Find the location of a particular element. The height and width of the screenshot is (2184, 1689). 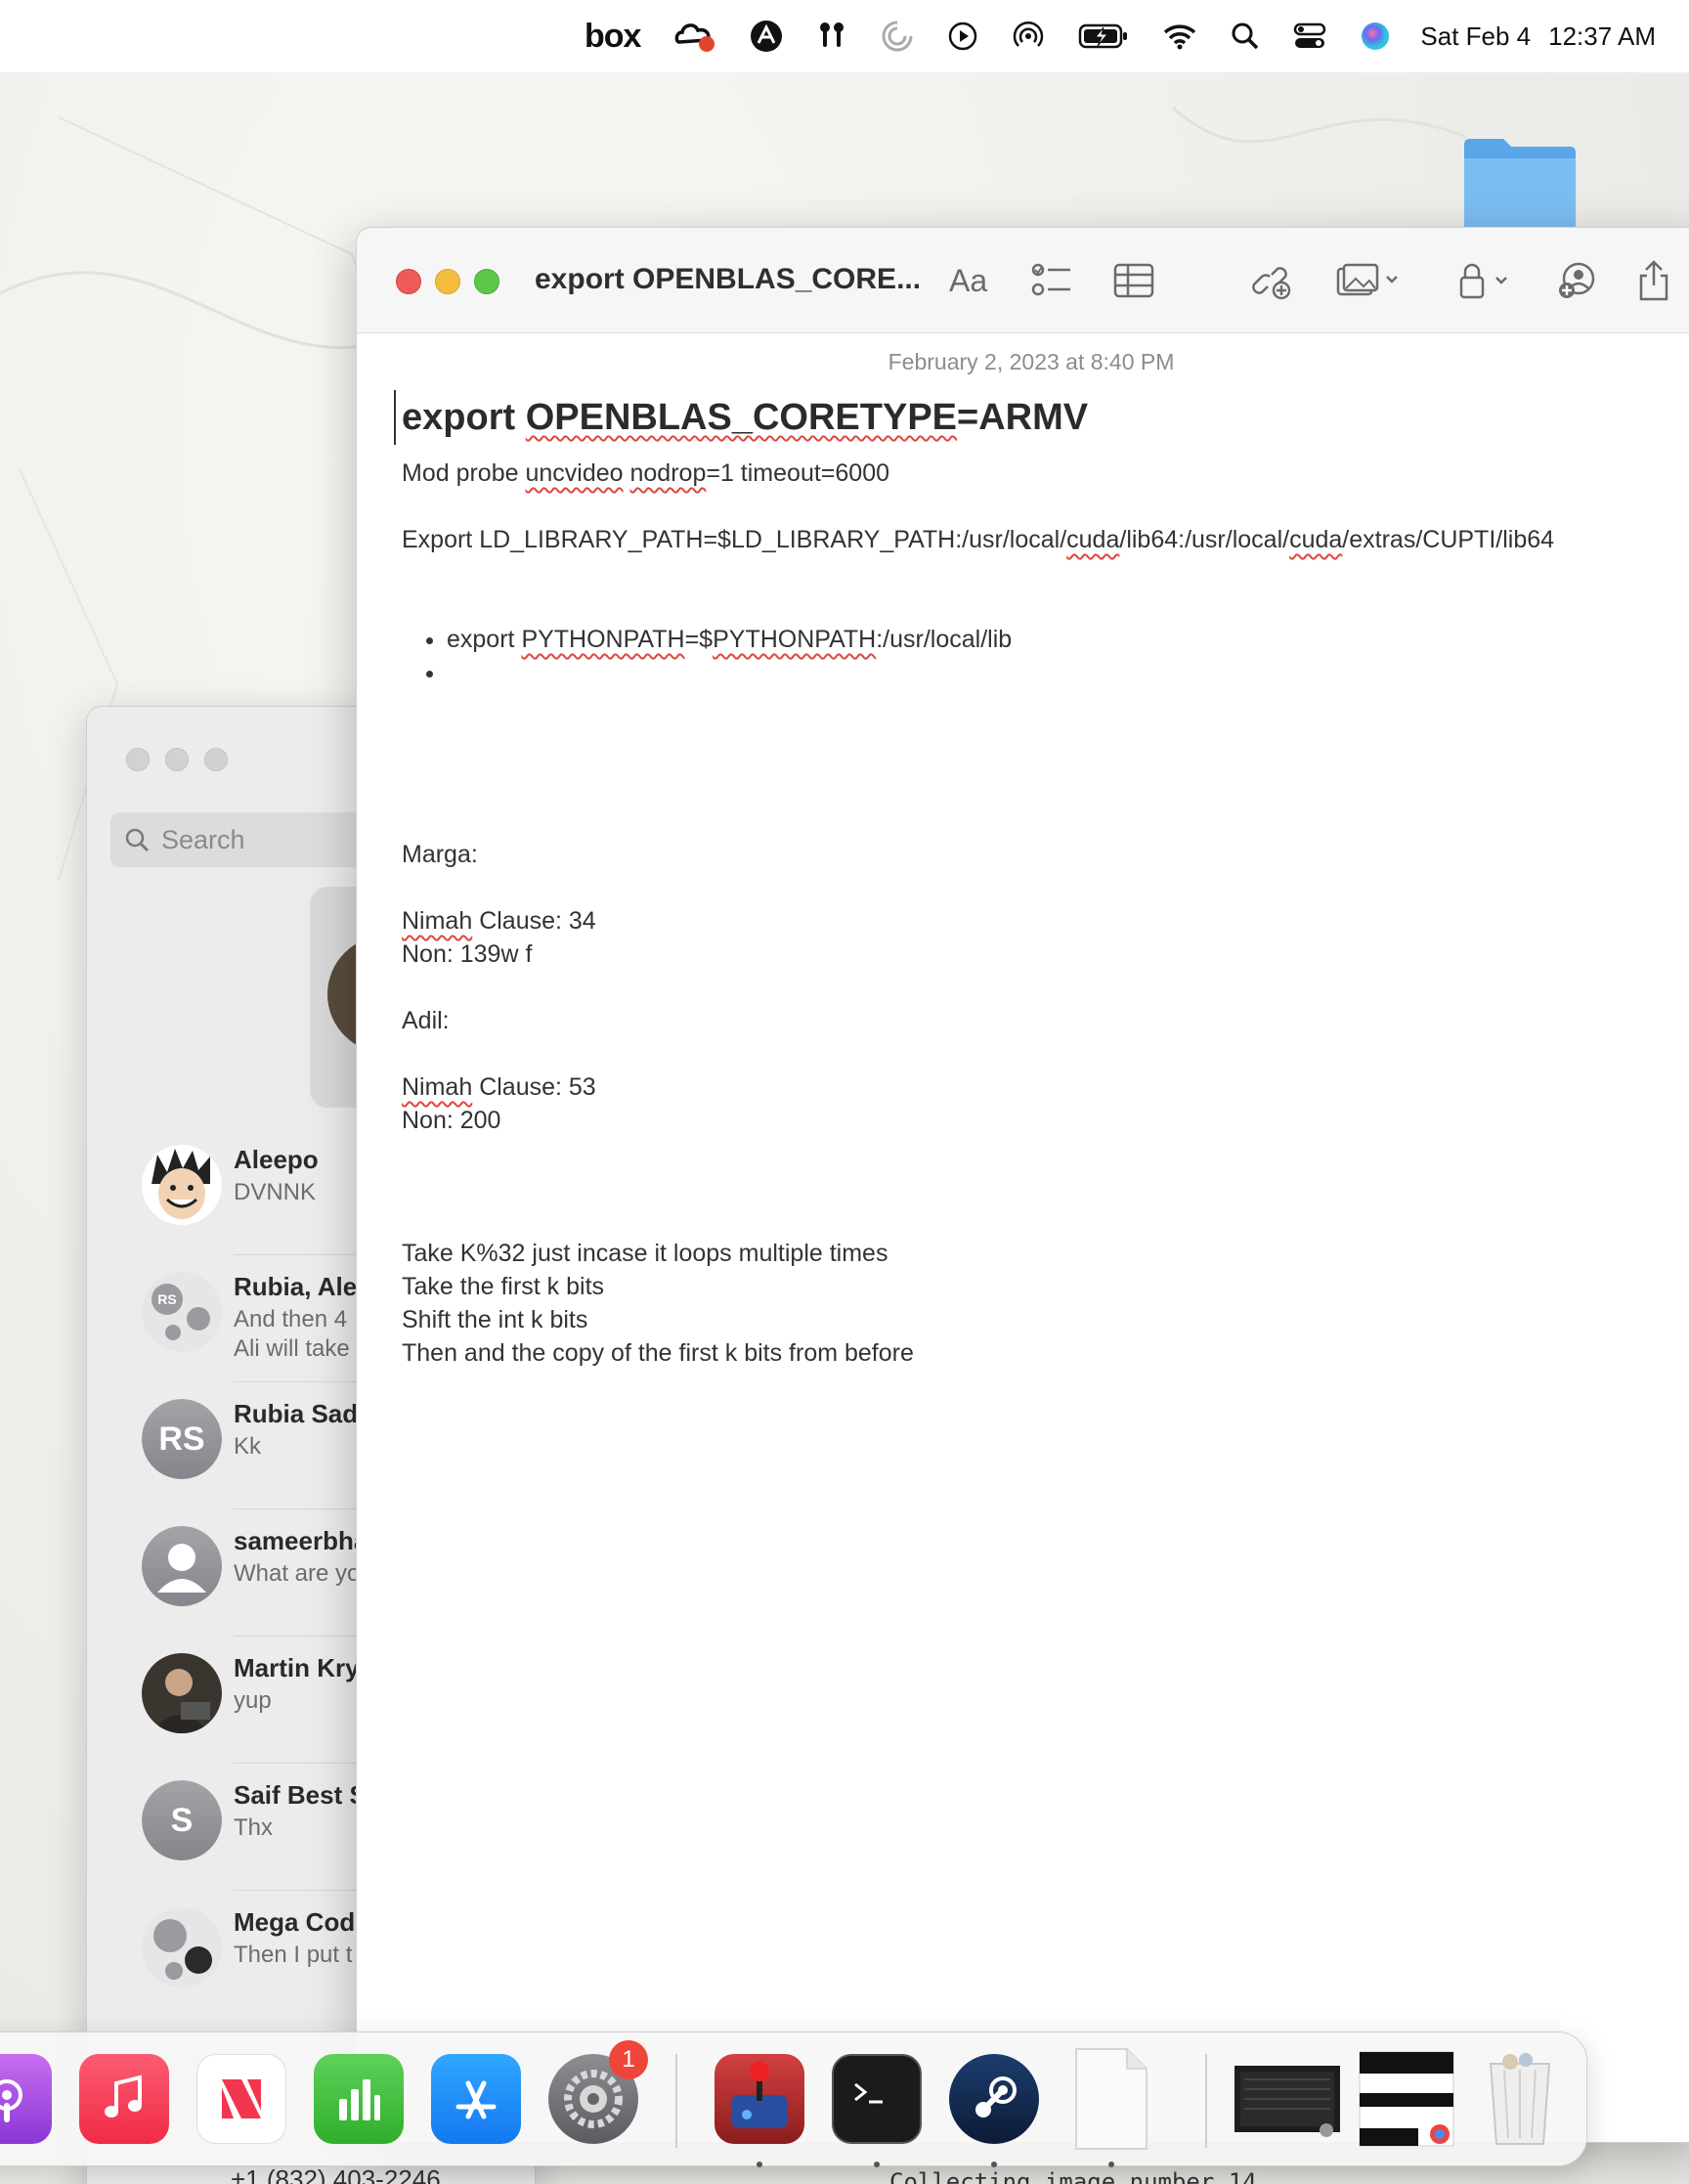

conversation-name: Mega Cod is located at coordinates (295, 1922).